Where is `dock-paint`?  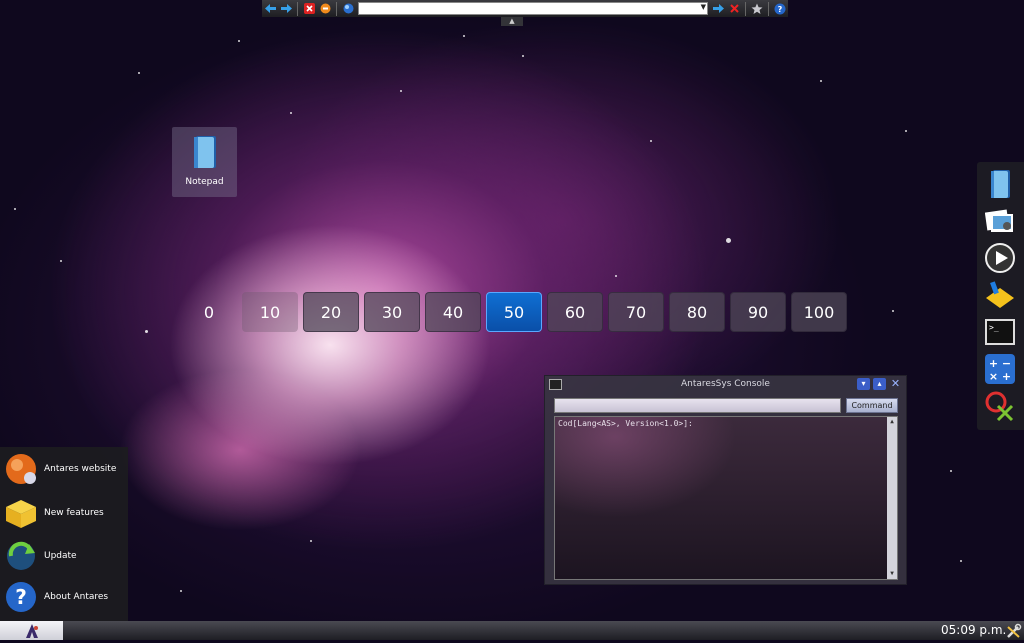 dock-paint is located at coordinates (1000, 295).